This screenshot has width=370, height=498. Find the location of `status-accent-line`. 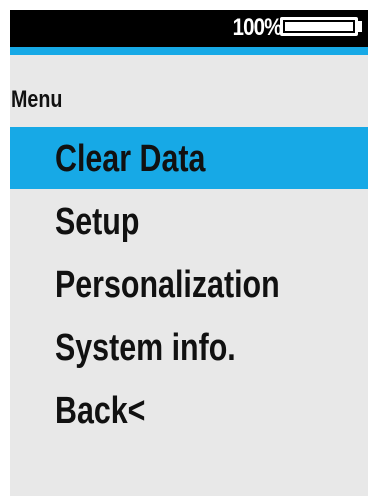

status-accent-line is located at coordinates (189, 51).